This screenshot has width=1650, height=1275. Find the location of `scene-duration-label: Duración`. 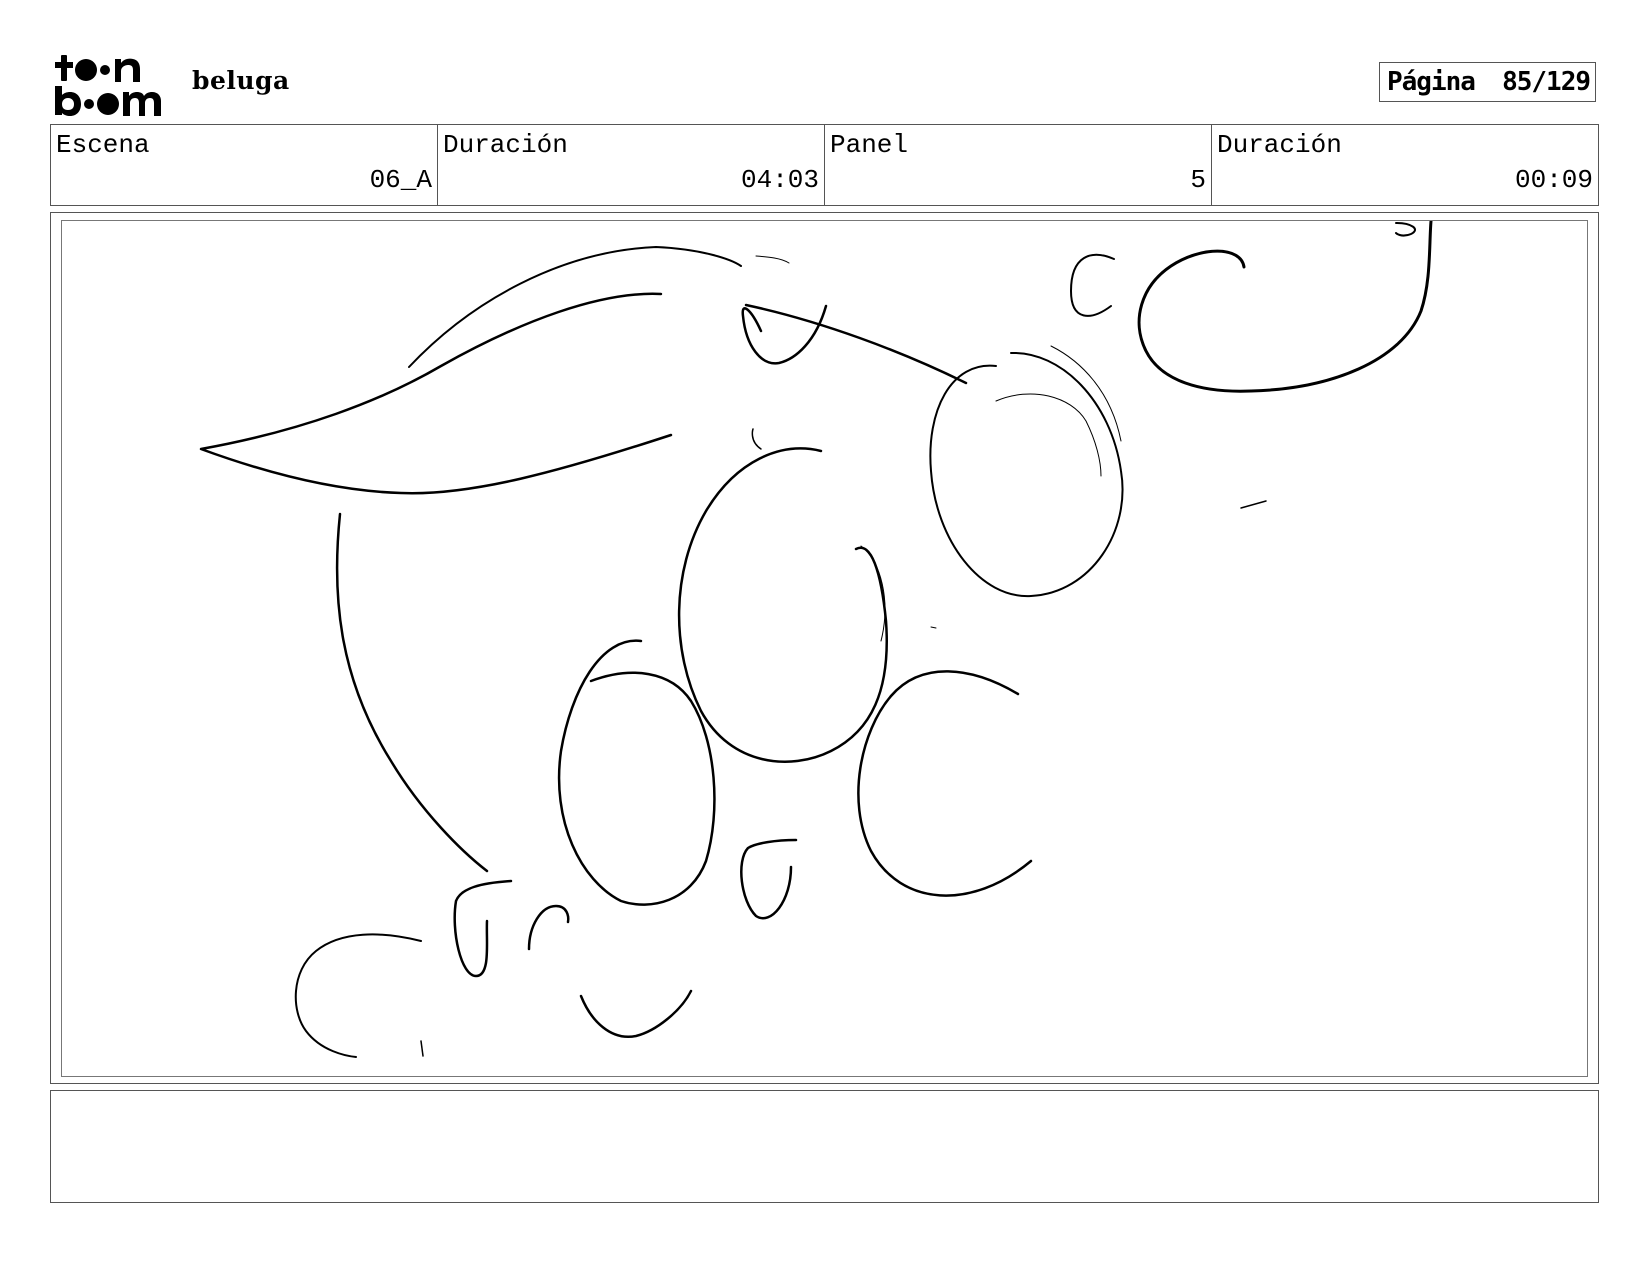

scene-duration-label: Duración is located at coordinates (505, 145).